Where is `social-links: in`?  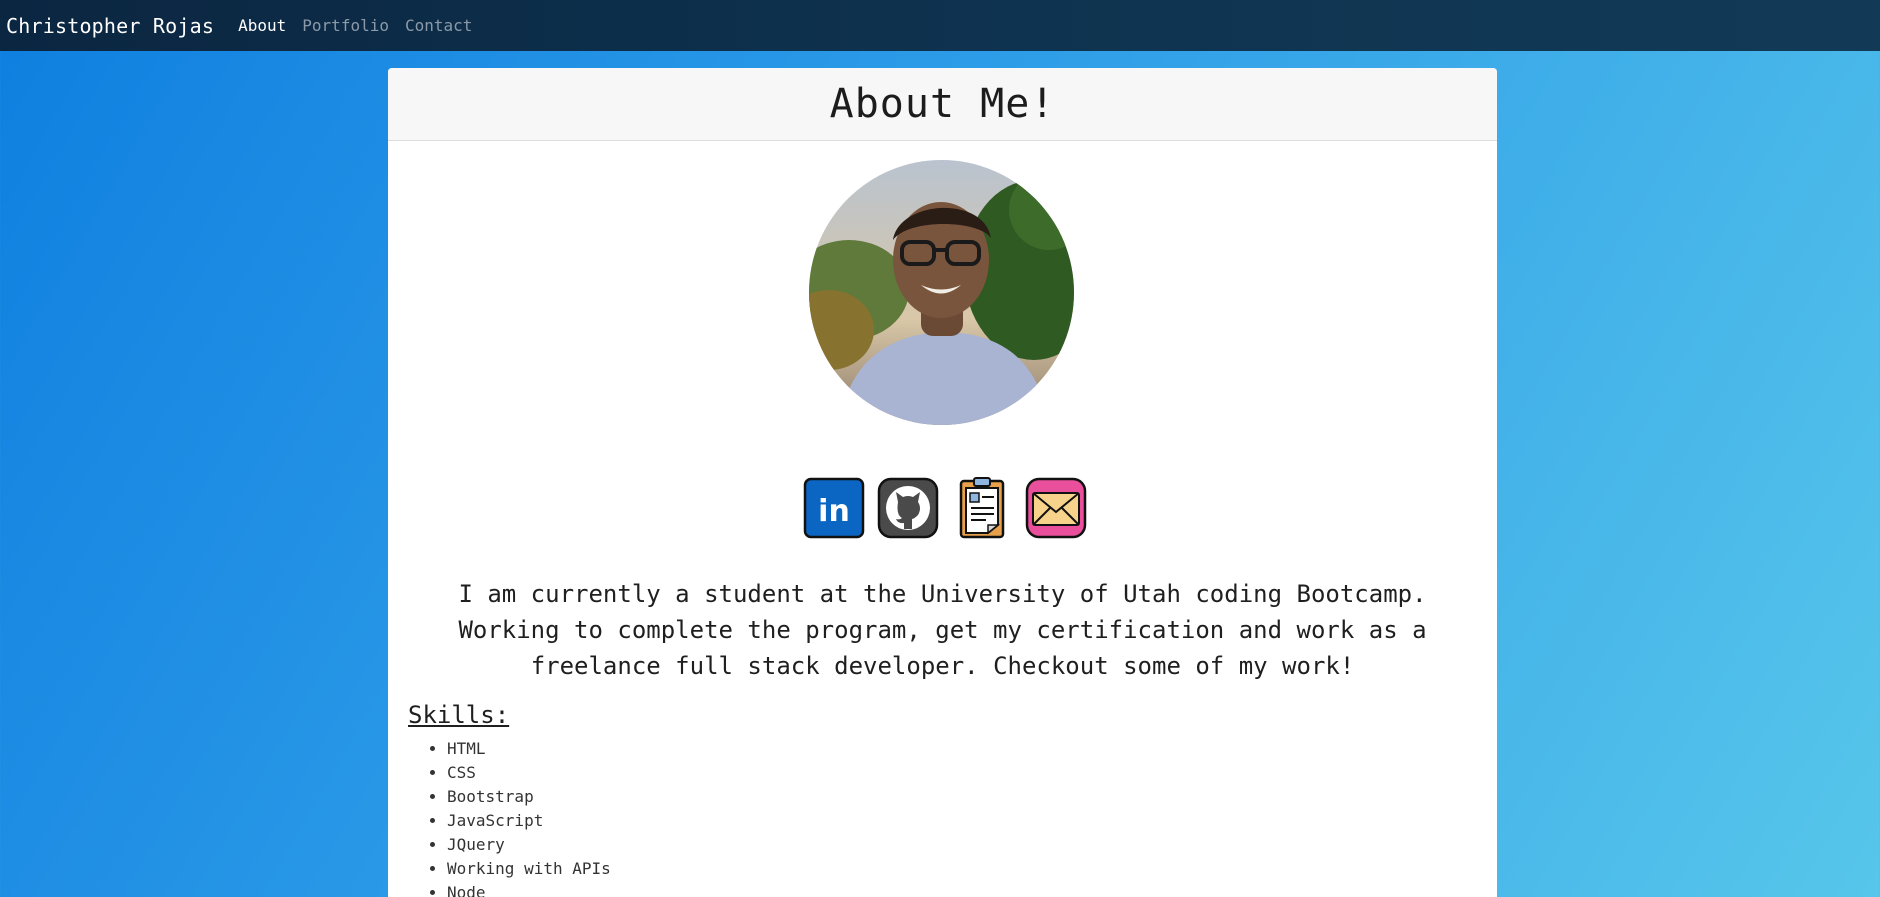 social-links: in is located at coordinates (942, 508).